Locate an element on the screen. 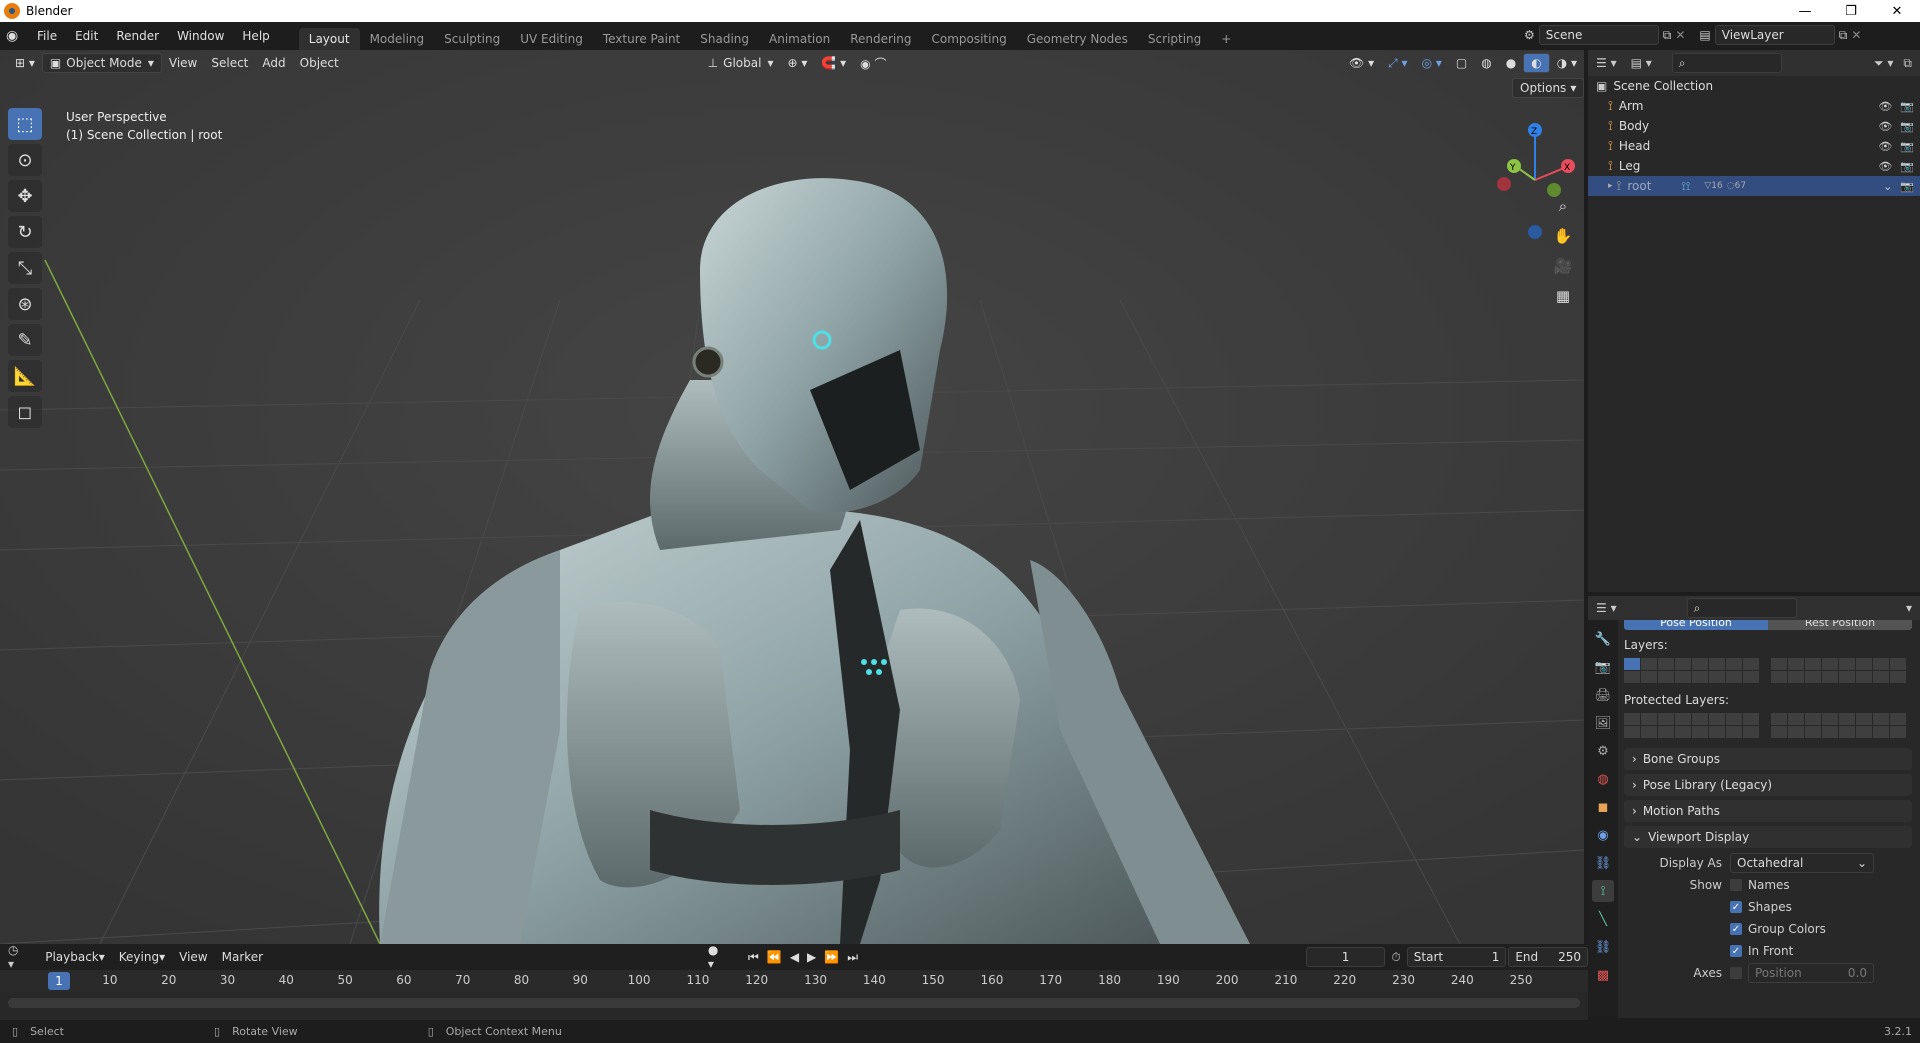 The image size is (1920, 1043). constraints-tab-icon: ⛓ is located at coordinates (1603, 863).